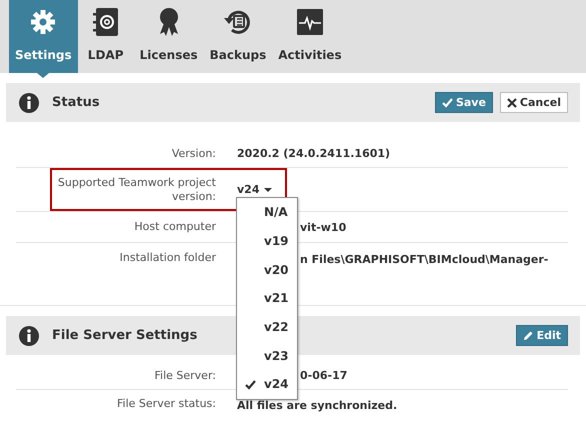 The image size is (586, 423). I want to click on dropdown-option: v22, so click(267, 327).